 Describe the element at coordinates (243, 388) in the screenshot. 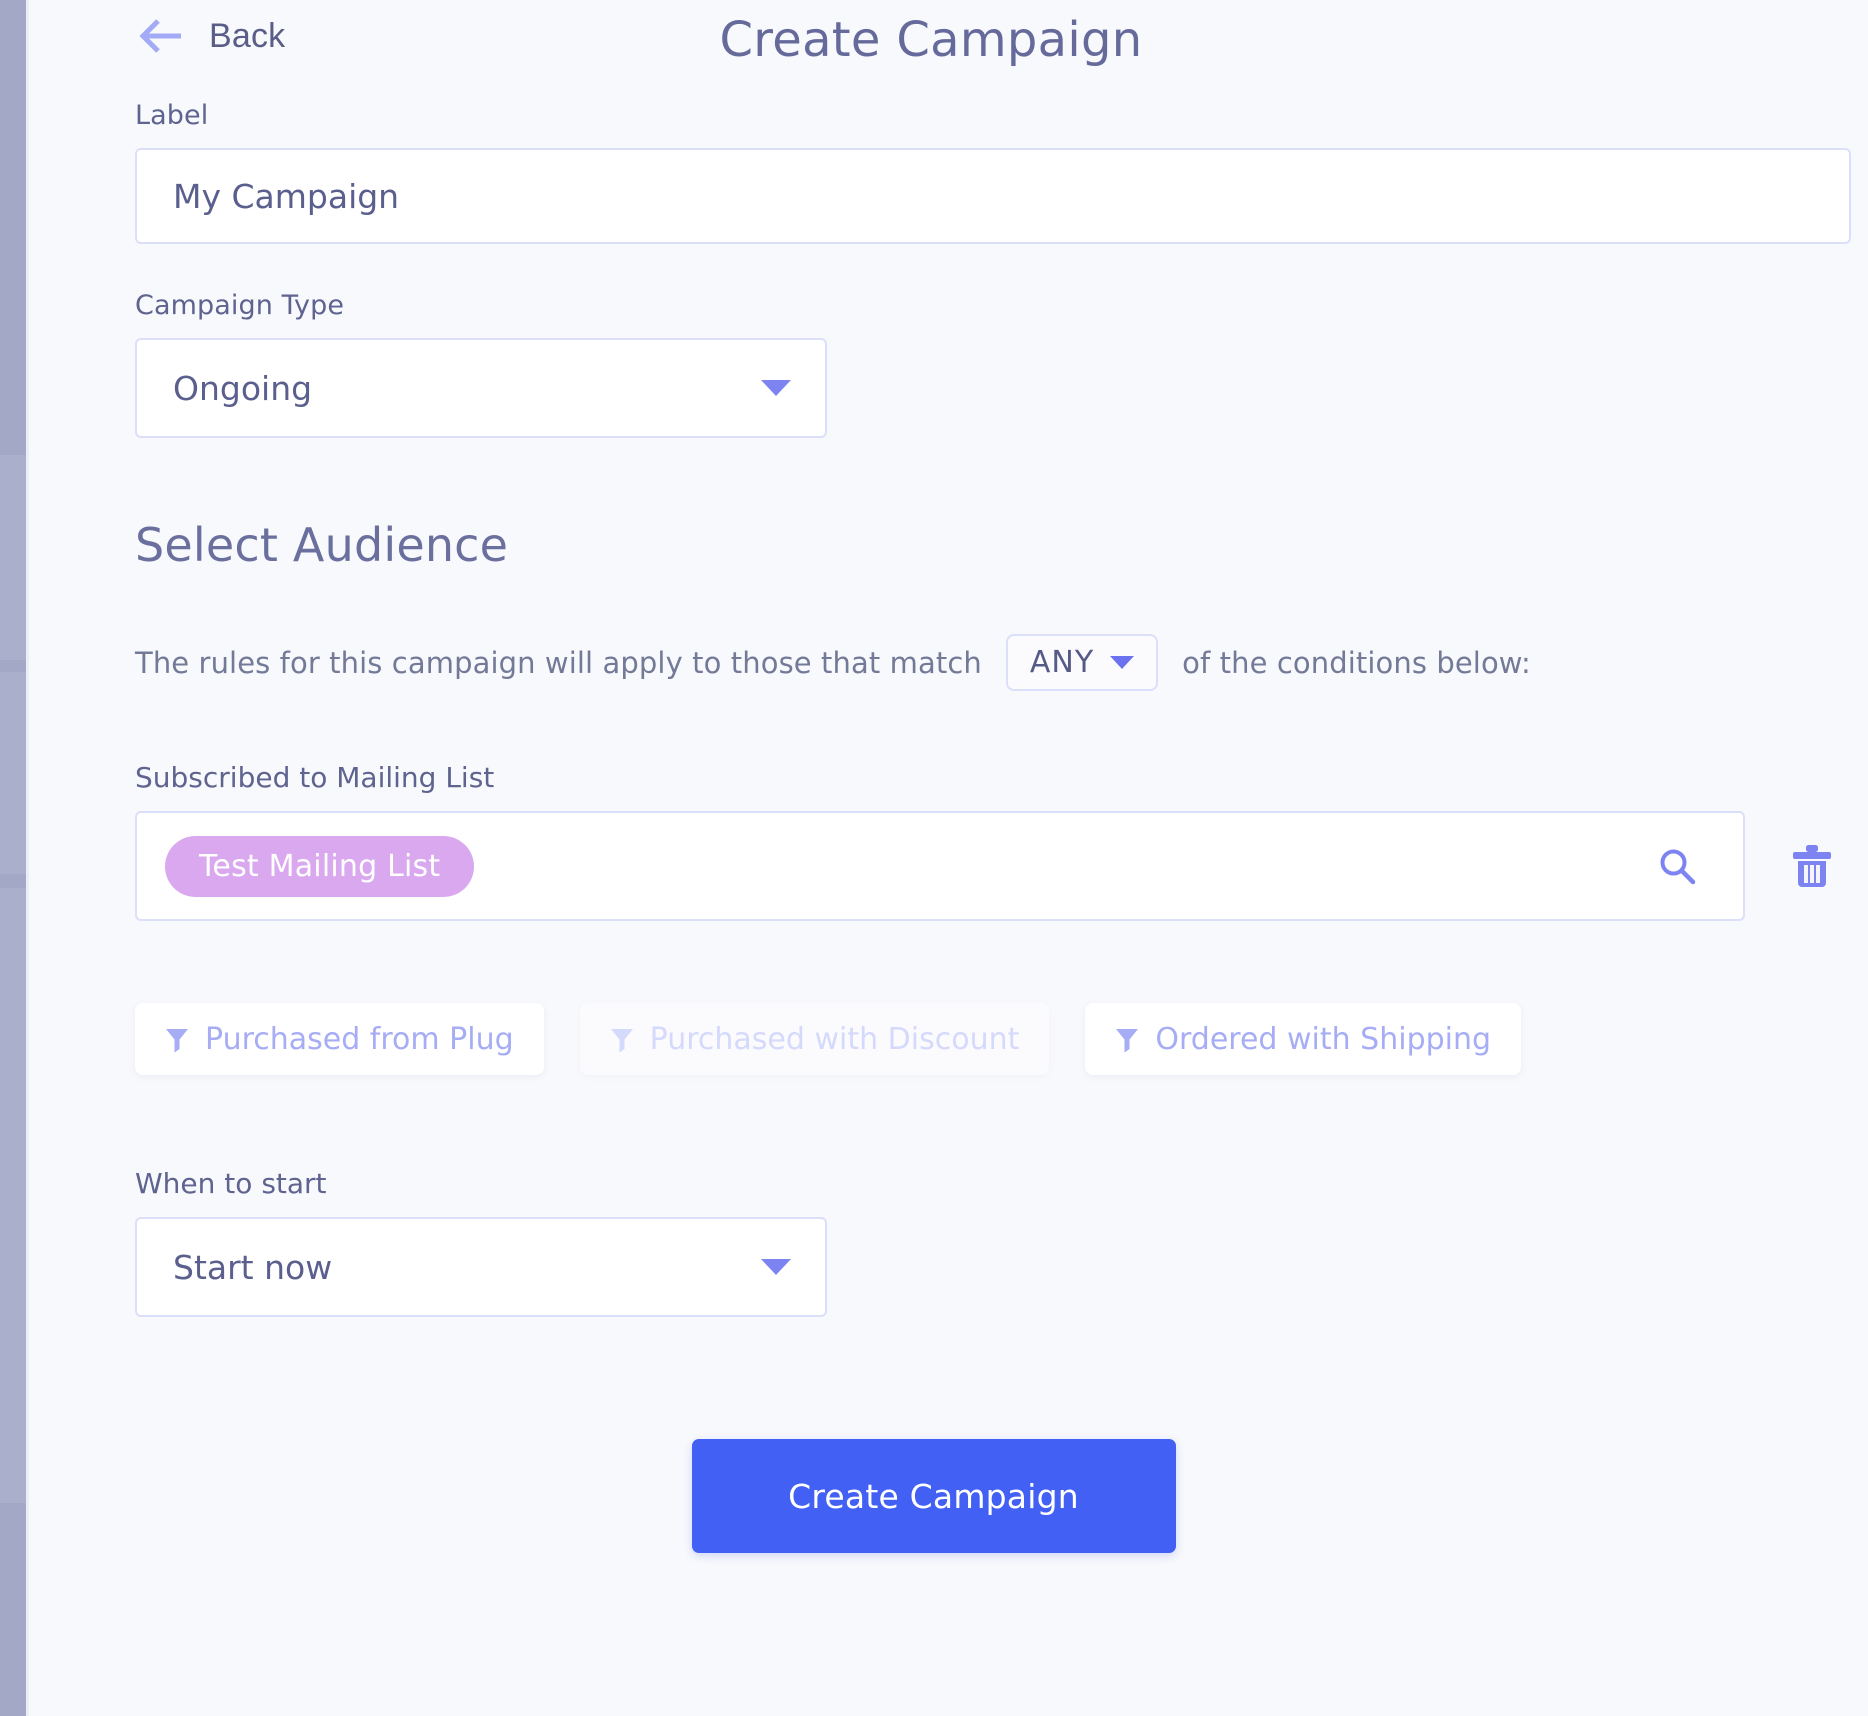

I see `campaign-type-value: Ongoing` at that location.